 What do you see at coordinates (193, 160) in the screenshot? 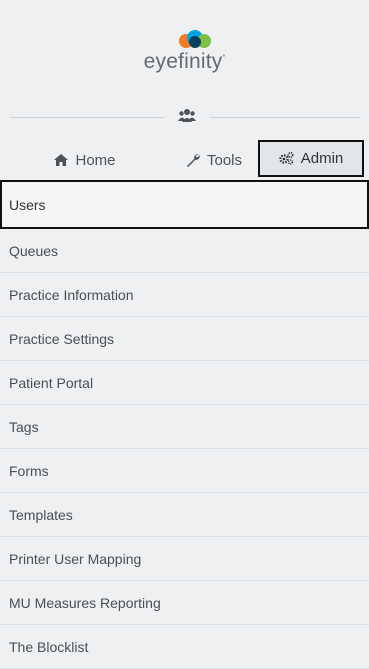
I see `wrench-icon` at bounding box center [193, 160].